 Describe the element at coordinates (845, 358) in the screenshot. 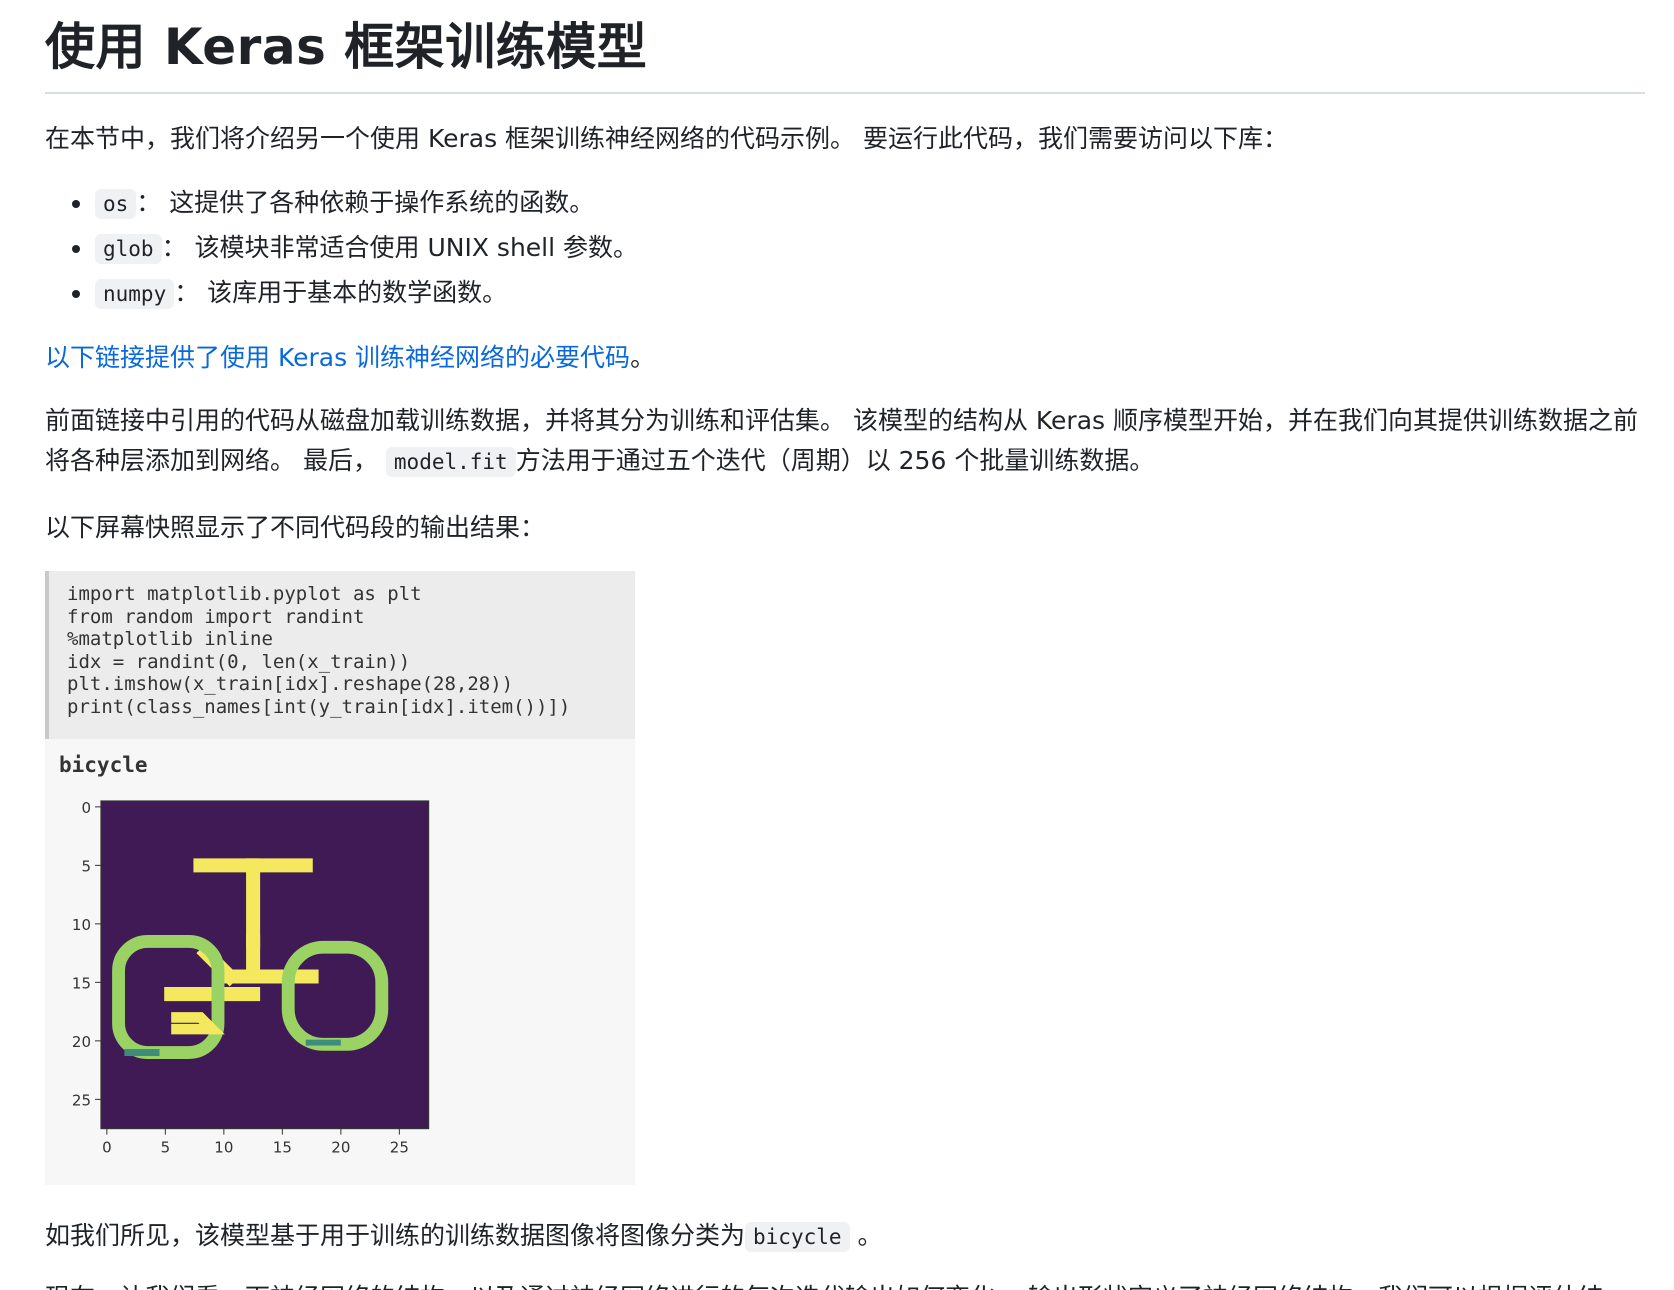

I see `link-paragraph: 以下链接提供了使用 Keras 训练神经网络的必要代码。` at that location.